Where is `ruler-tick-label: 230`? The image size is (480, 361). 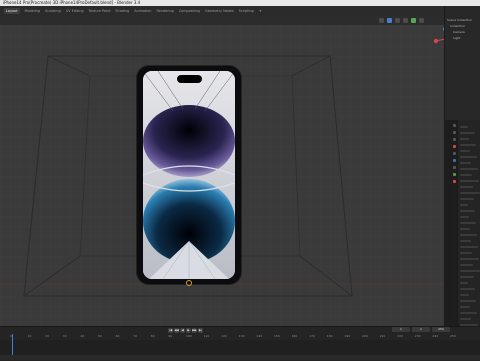
ruler-tick-label: 230 is located at coordinates (417, 336).